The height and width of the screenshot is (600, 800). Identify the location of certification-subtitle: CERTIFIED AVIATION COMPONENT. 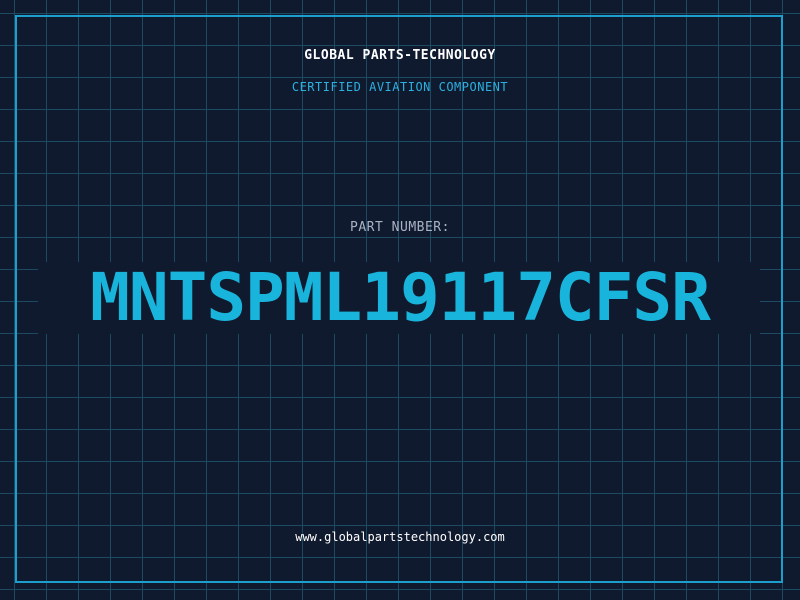
(400, 87).